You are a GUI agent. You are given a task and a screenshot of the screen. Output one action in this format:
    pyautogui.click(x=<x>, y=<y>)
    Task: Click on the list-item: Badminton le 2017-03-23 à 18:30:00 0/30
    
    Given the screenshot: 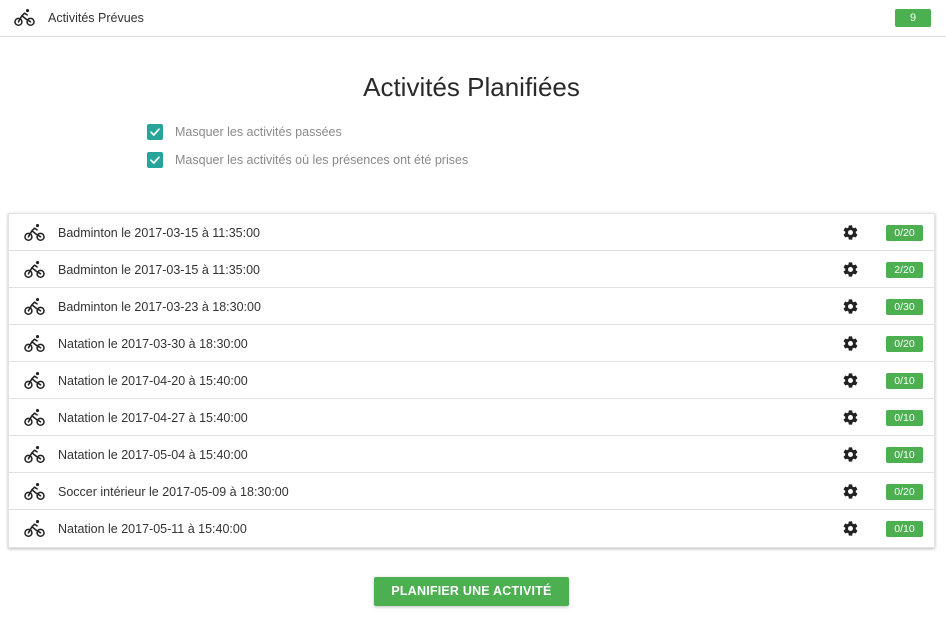 What is the action you would take?
    pyautogui.click(x=471, y=306)
    